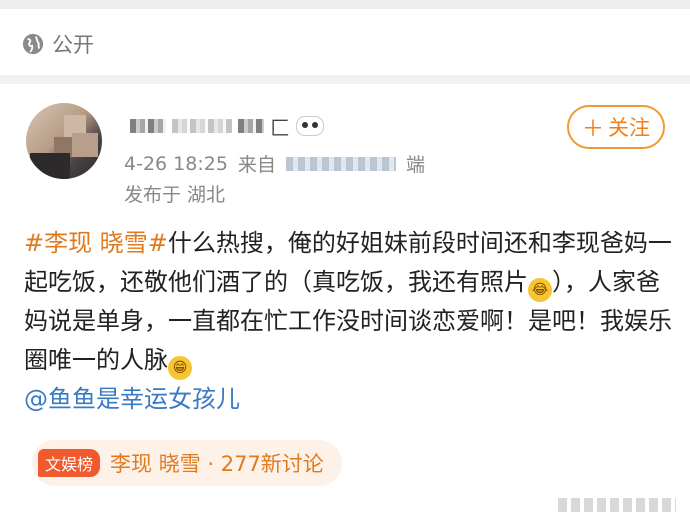 This screenshot has width=690, height=524. I want to click on follow-label: 关注, so click(629, 128).